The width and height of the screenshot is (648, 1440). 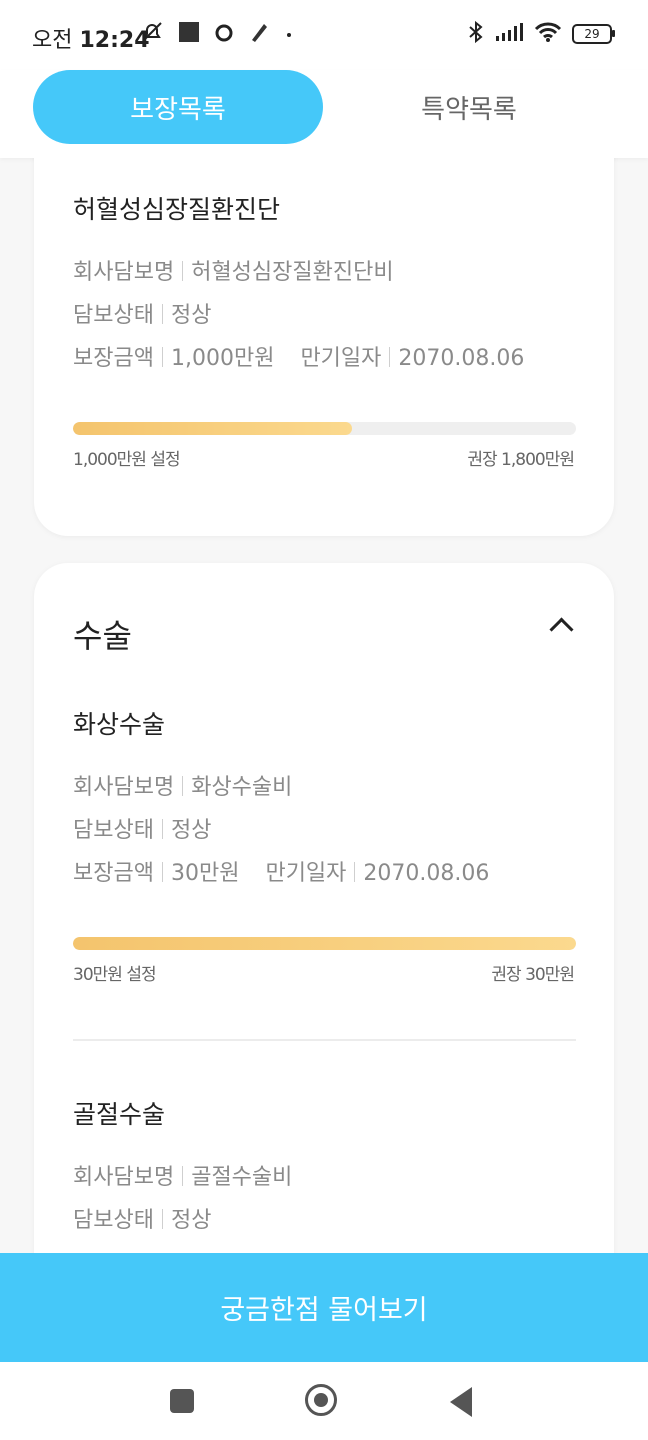 What do you see at coordinates (561, 629) in the screenshot?
I see `chevron-up-icon` at bounding box center [561, 629].